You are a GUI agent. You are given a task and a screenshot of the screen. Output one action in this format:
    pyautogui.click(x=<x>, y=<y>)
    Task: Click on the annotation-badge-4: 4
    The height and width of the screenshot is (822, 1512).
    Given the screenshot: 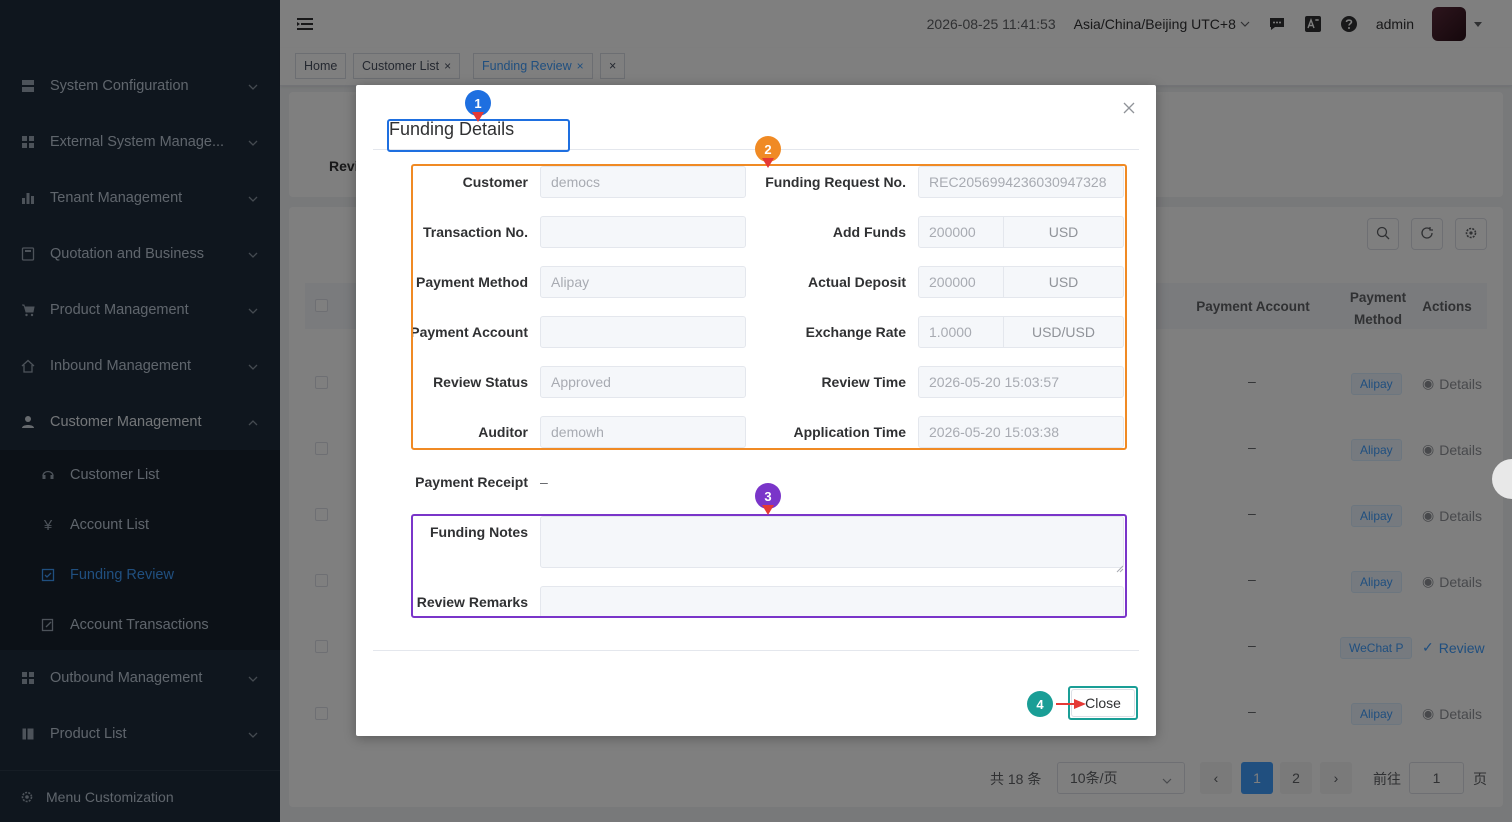 What is the action you would take?
    pyautogui.click(x=1040, y=704)
    